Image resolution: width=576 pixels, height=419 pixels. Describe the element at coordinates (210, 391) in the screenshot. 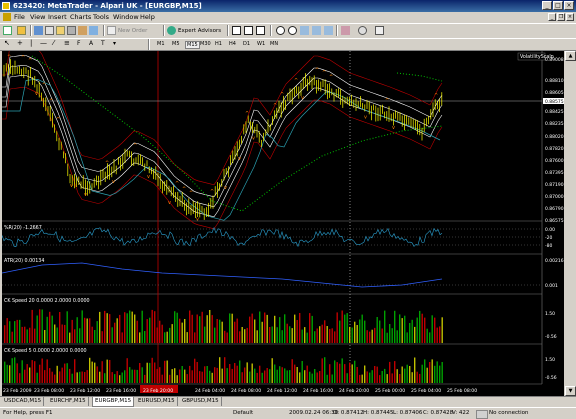

I see `time-tick: 24 Feb 04:00` at that location.